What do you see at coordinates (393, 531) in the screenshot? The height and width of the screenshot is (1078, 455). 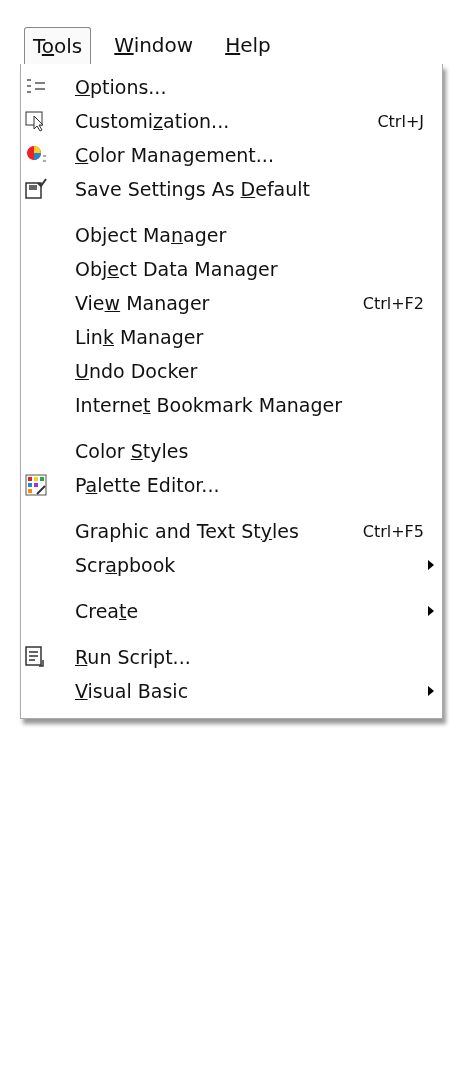 I see `shortcut-text: Ctrl+F5` at bounding box center [393, 531].